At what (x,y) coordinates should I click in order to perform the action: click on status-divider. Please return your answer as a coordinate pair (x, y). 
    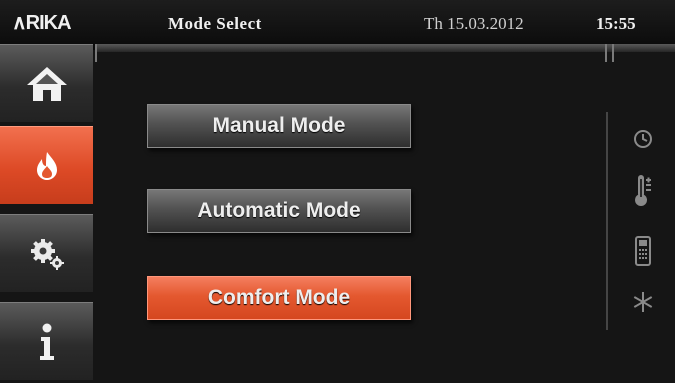
    Looking at the image, I should click on (607, 221).